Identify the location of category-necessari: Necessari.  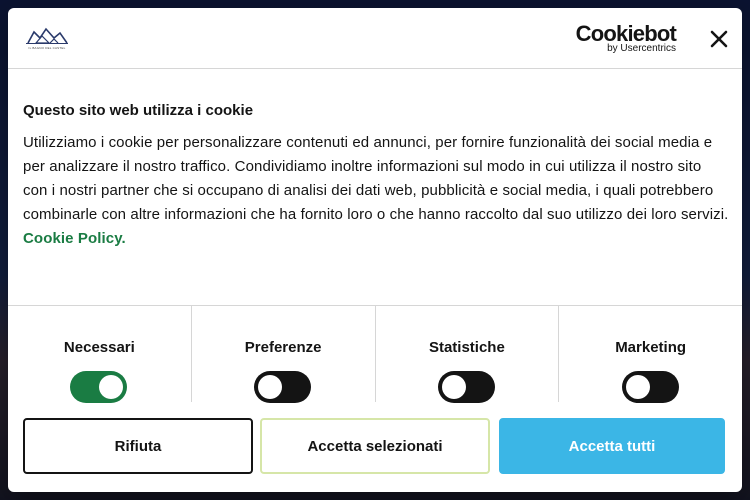
(100, 354).